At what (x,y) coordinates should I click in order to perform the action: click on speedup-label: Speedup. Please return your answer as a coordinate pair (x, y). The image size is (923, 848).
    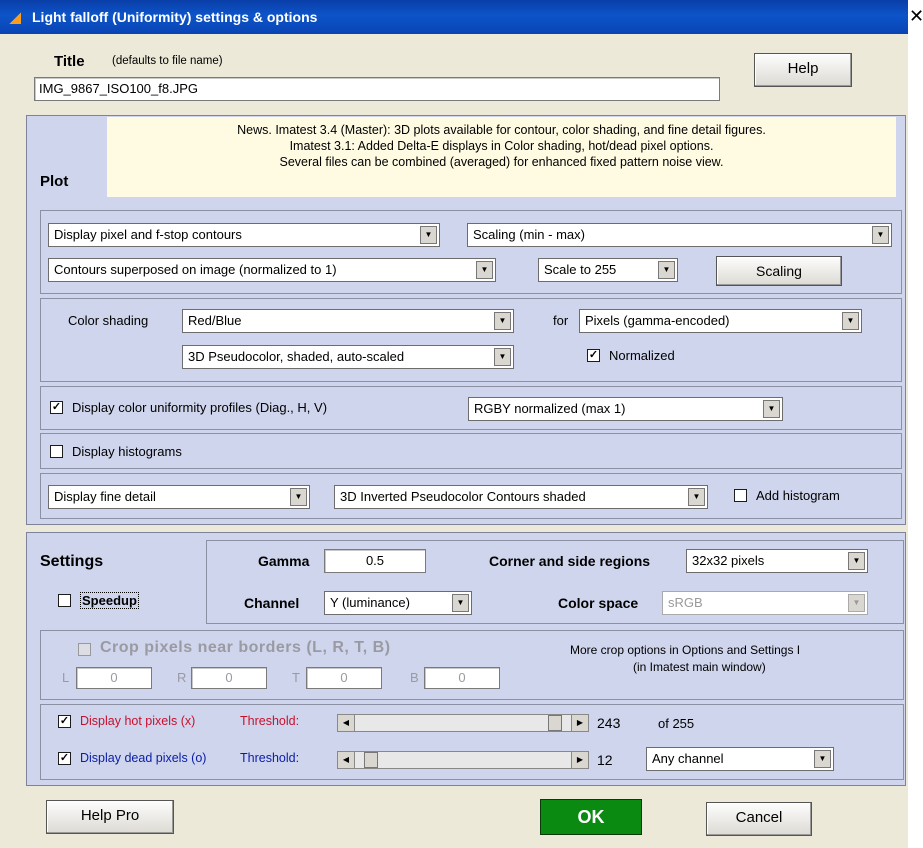
    Looking at the image, I should click on (109, 600).